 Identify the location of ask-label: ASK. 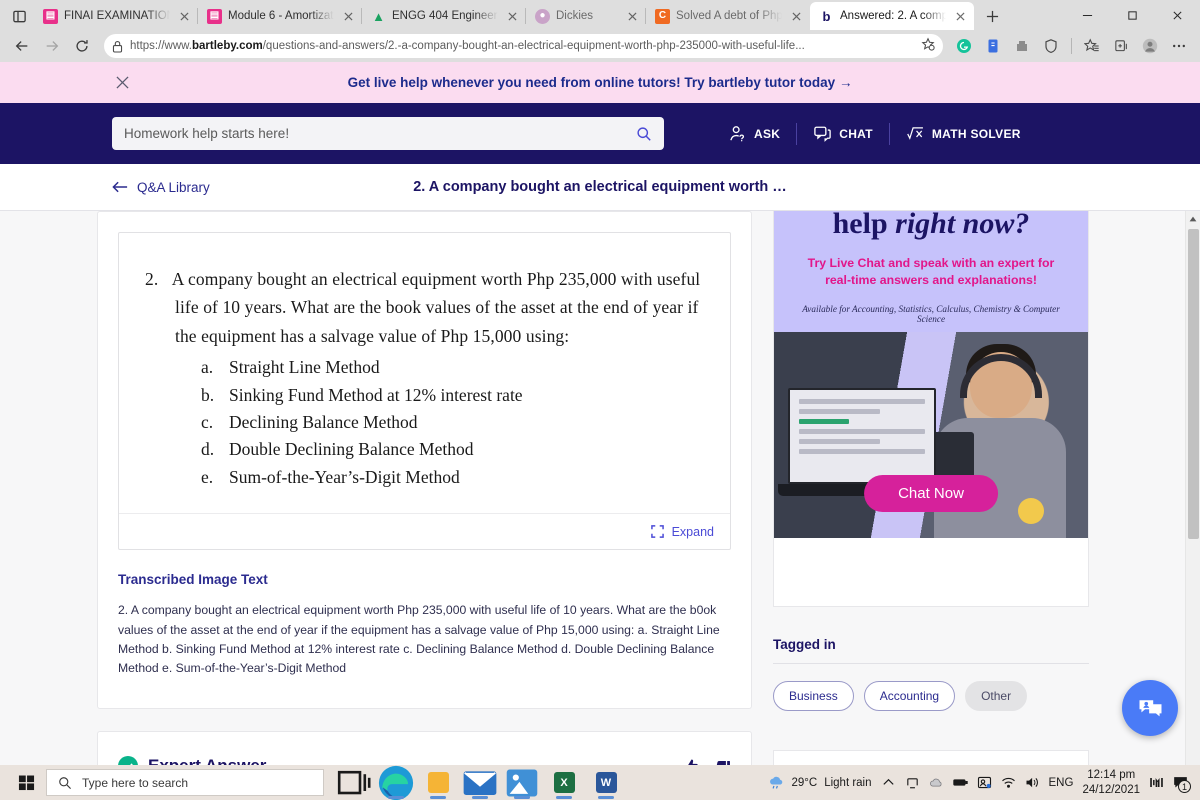
(767, 133).